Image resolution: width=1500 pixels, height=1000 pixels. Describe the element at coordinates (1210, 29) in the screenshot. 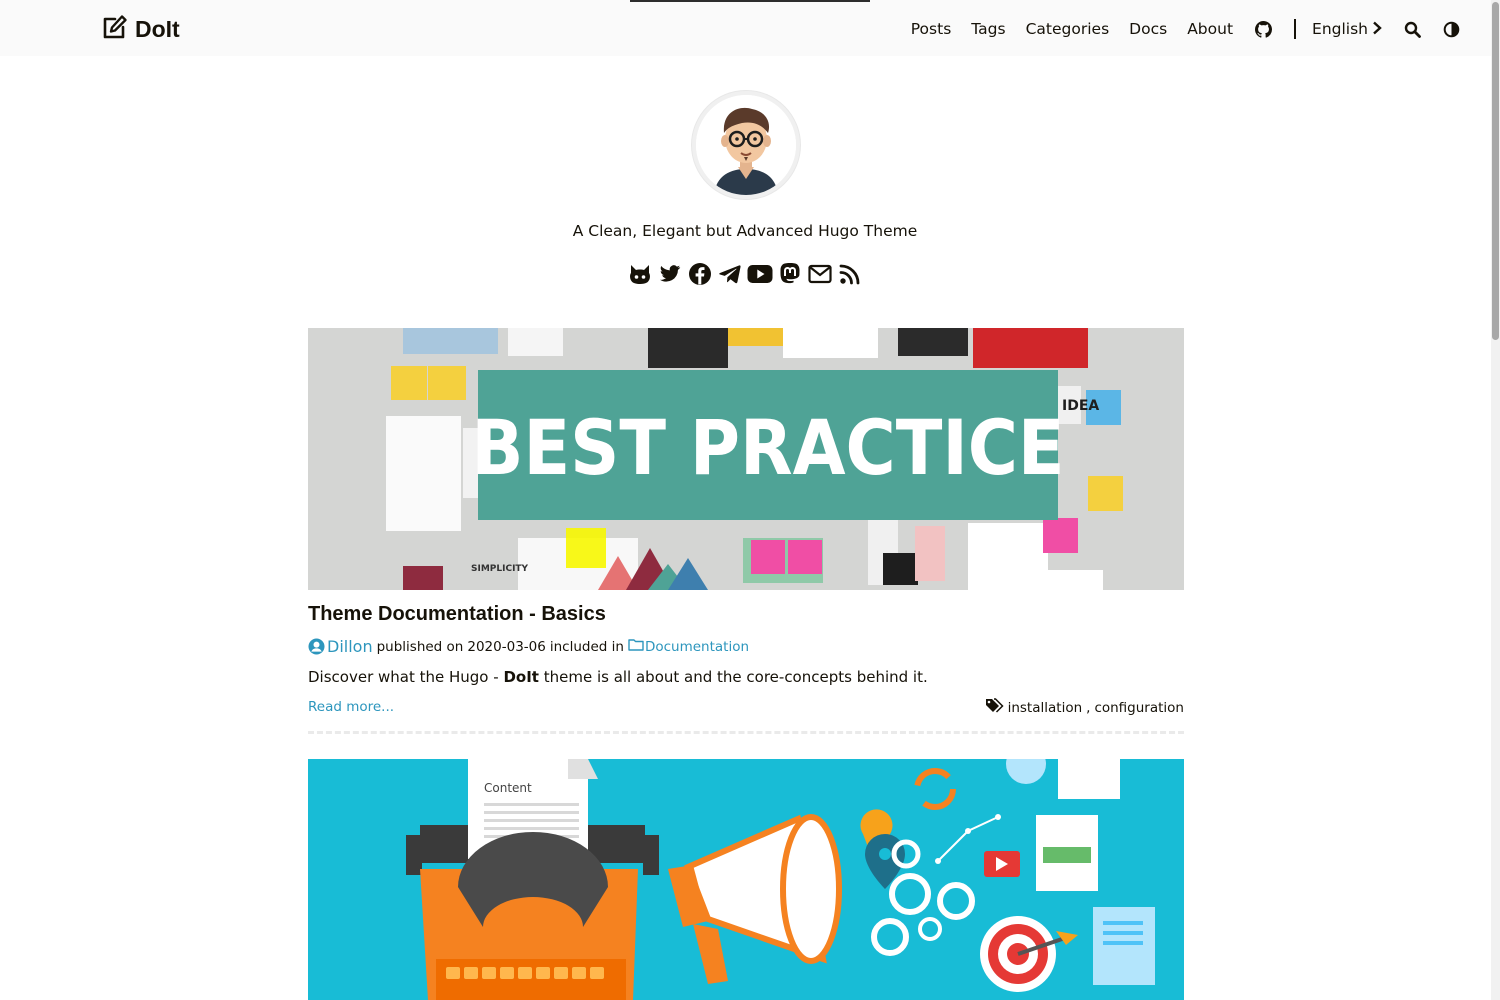

I see `nav-about: About` at that location.